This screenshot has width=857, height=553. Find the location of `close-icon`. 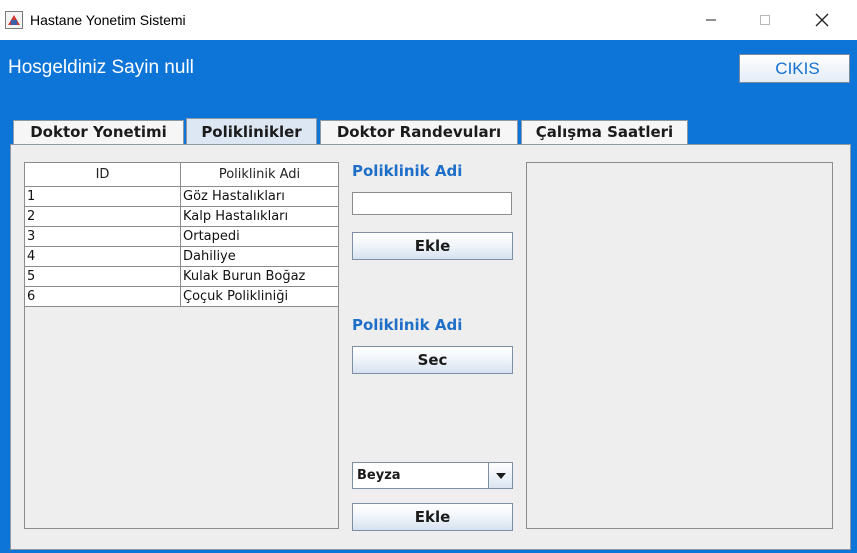

close-icon is located at coordinates (822, 20).